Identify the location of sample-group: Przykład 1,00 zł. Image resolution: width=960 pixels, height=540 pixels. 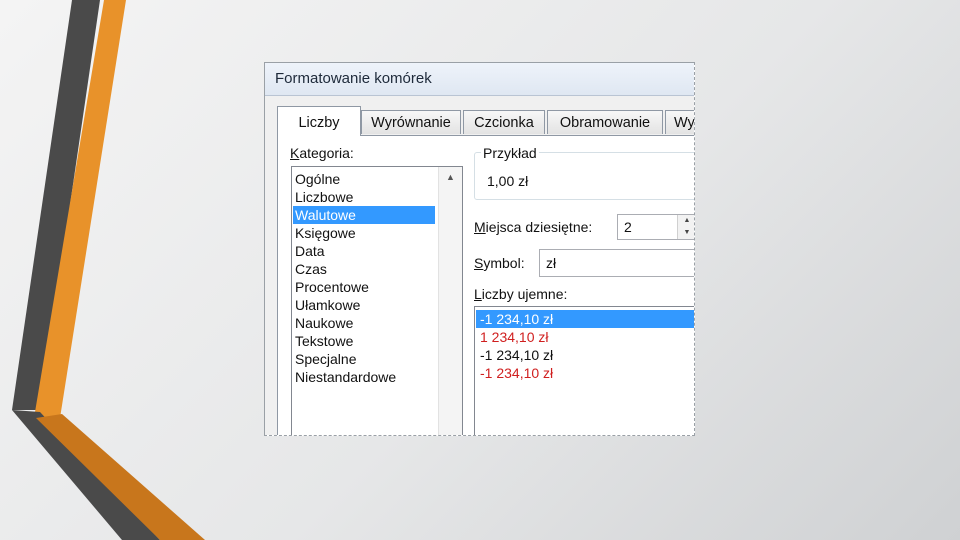
(584, 172).